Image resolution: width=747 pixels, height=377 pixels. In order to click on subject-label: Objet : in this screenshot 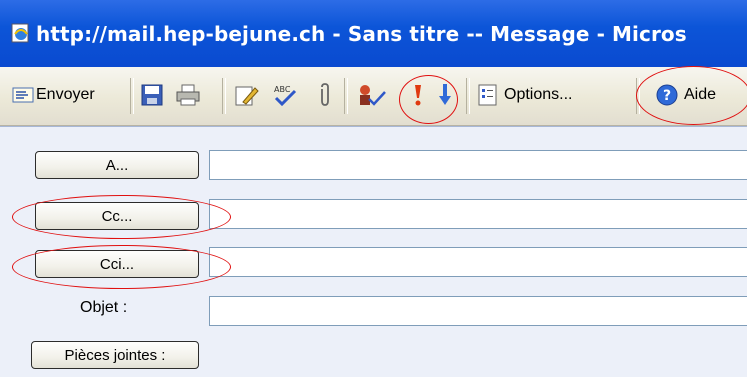, I will do `click(104, 307)`.